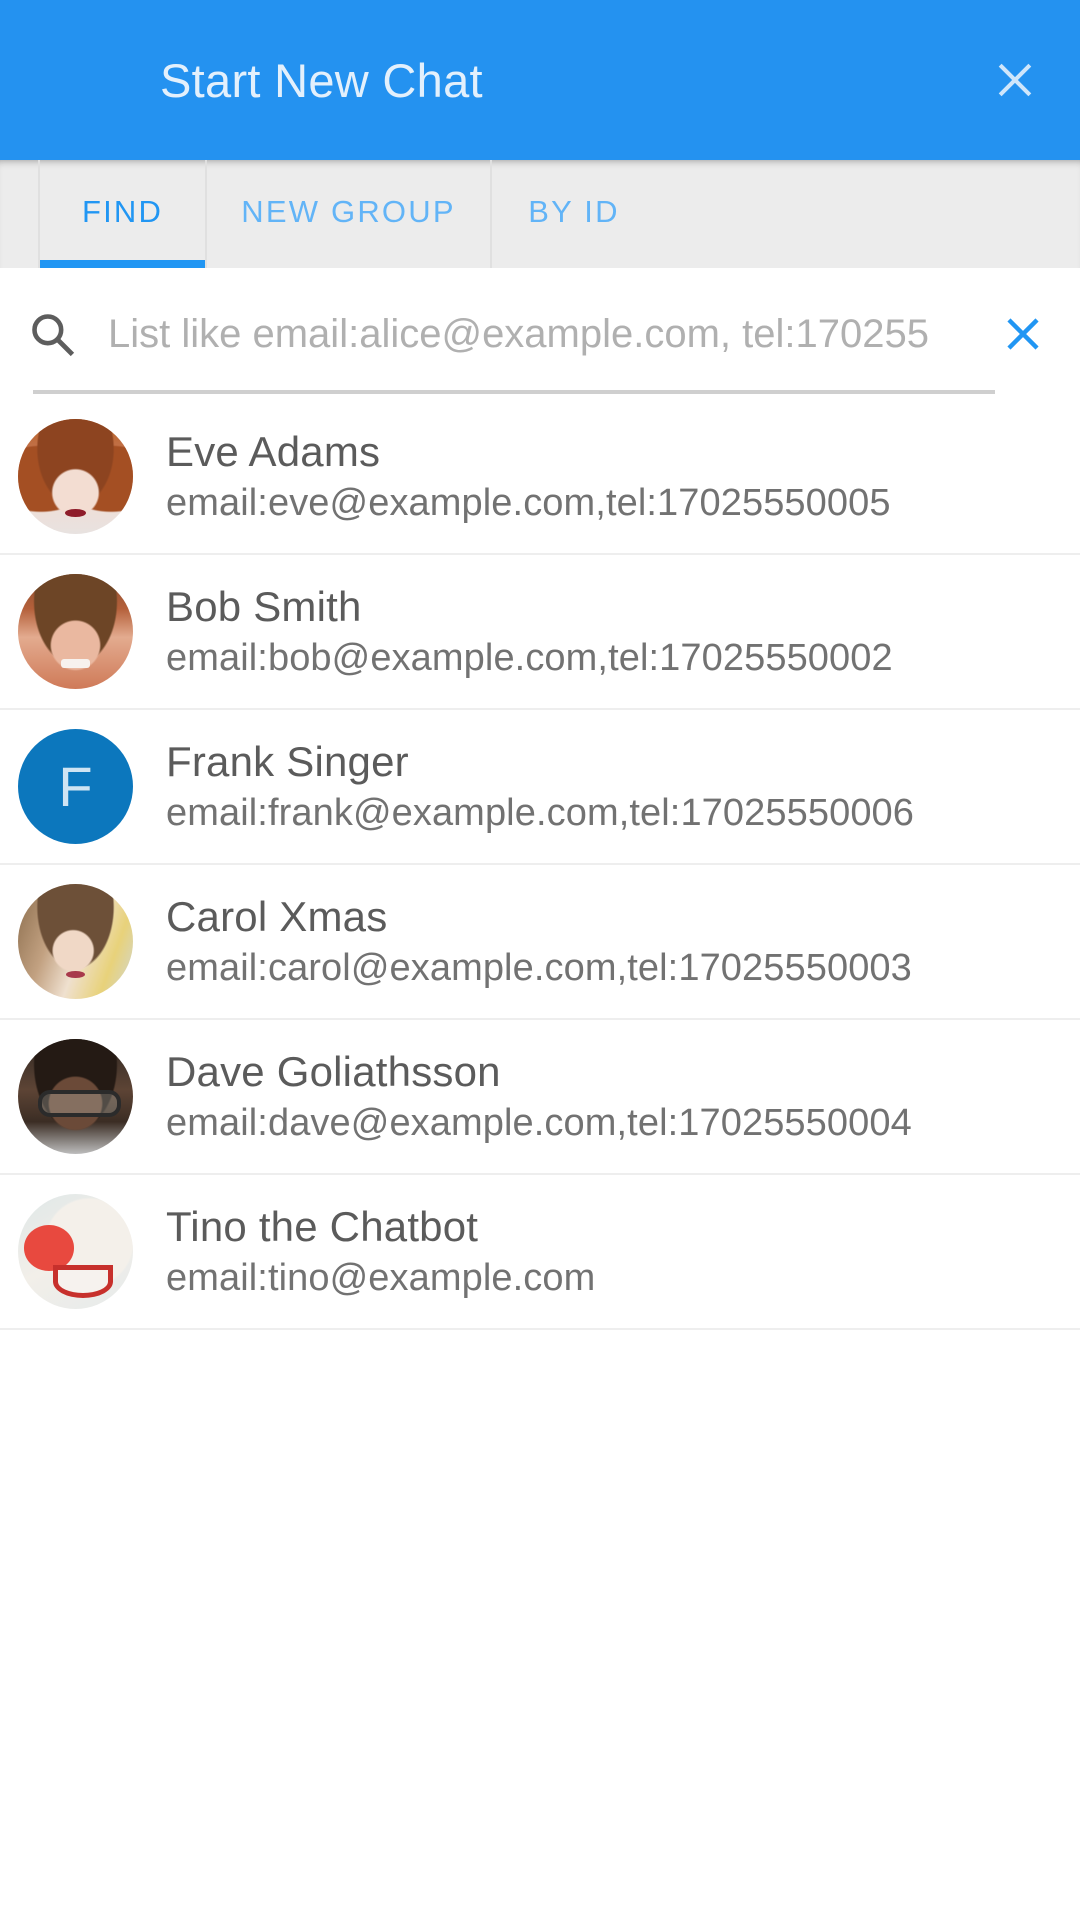 This screenshot has height=1920, width=1080. I want to click on search-area, so click(540, 334).